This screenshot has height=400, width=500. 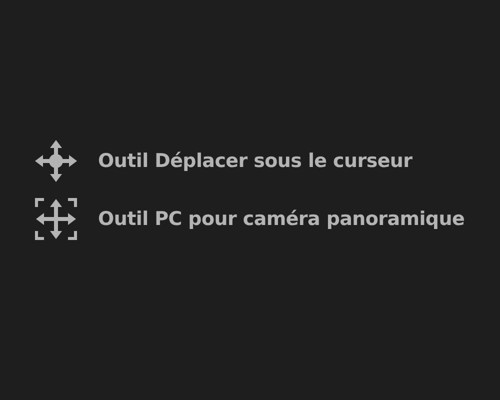 What do you see at coordinates (281, 219) in the screenshot?
I see `tool-label: Outil PC pour caméra panoramique` at bounding box center [281, 219].